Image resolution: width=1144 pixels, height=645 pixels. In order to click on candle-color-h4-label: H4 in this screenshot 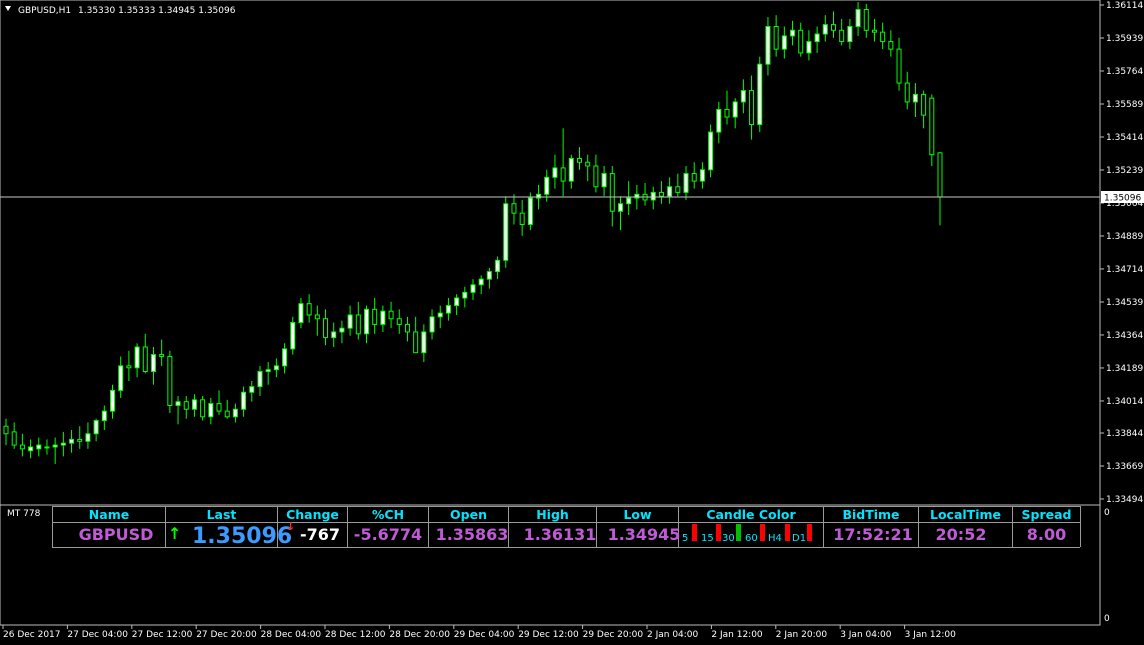, I will do `click(775, 538)`.